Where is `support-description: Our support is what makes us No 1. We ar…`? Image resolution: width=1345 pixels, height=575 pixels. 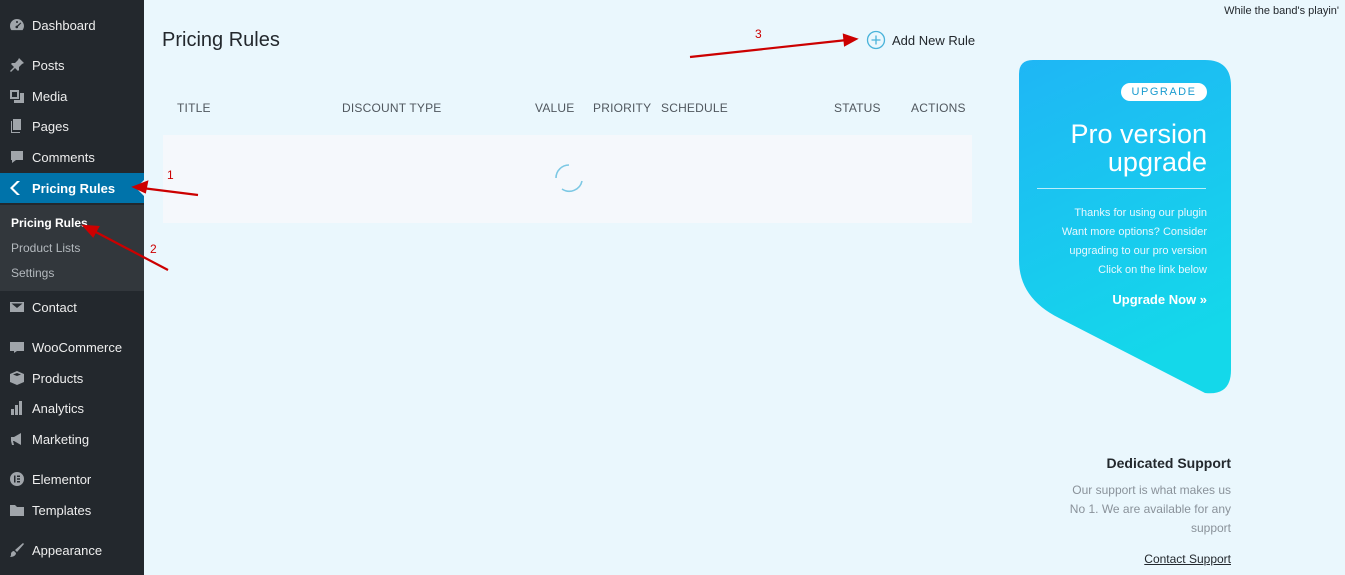
support-description: Our support is what makes us No 1. We ar… is located at coordinates (1136, 509).